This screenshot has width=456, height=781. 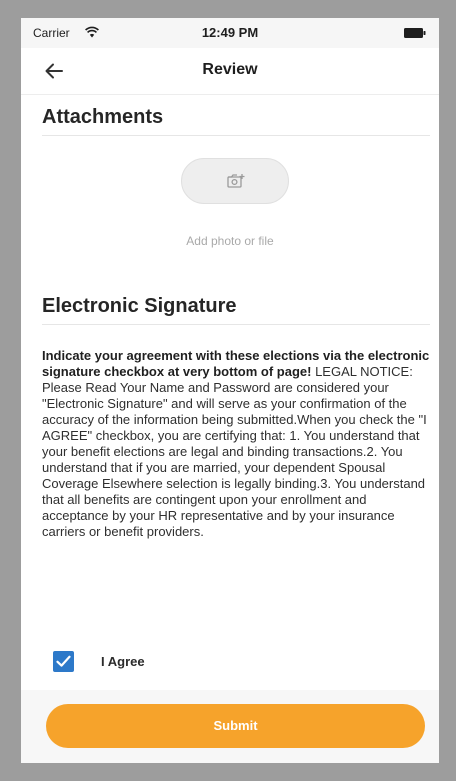 I want to click on agree-checkbox, so click(x=63, y=661).